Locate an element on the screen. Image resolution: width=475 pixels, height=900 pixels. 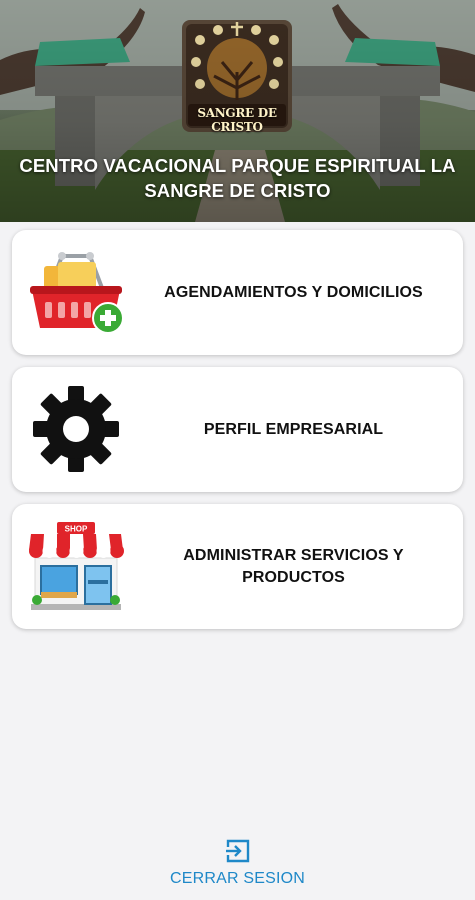
gear-icon is located at coordinates (76, 429).